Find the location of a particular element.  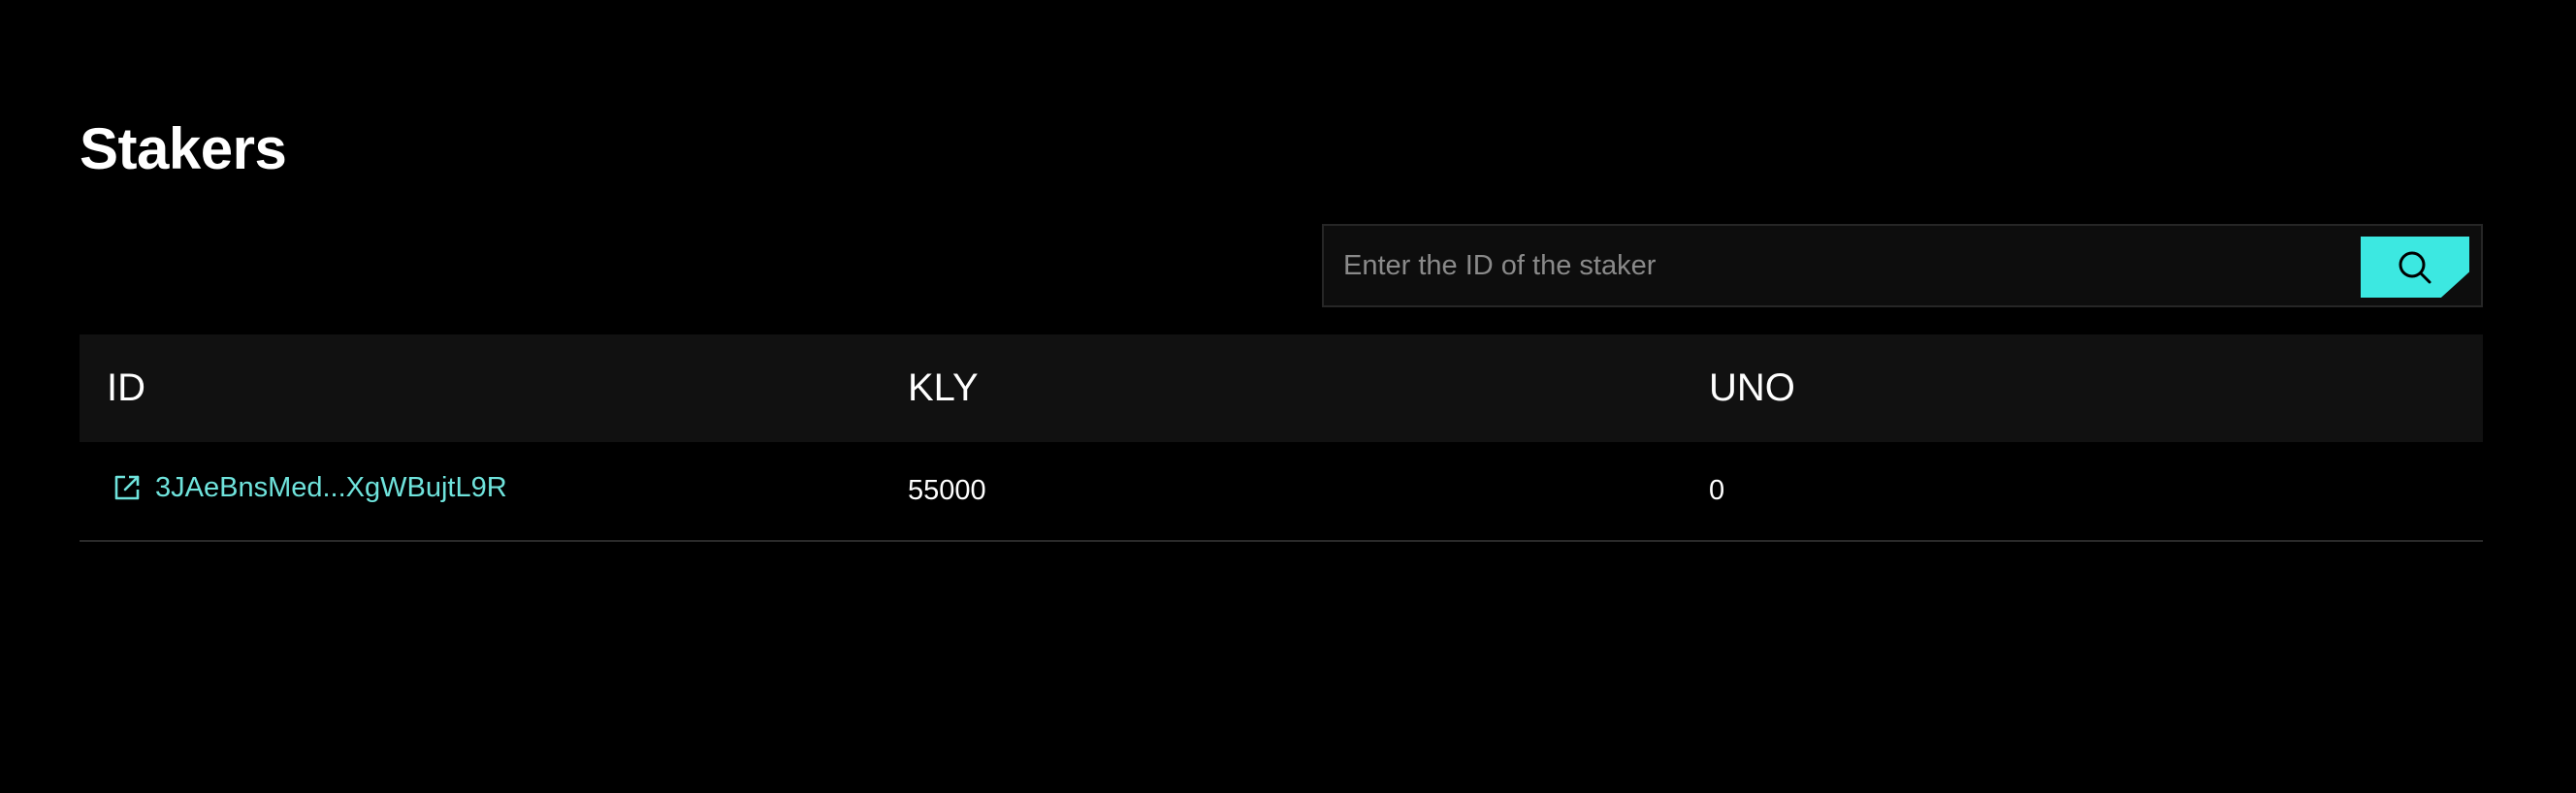

column-header-id: ID is located at coordinates (126, 388).